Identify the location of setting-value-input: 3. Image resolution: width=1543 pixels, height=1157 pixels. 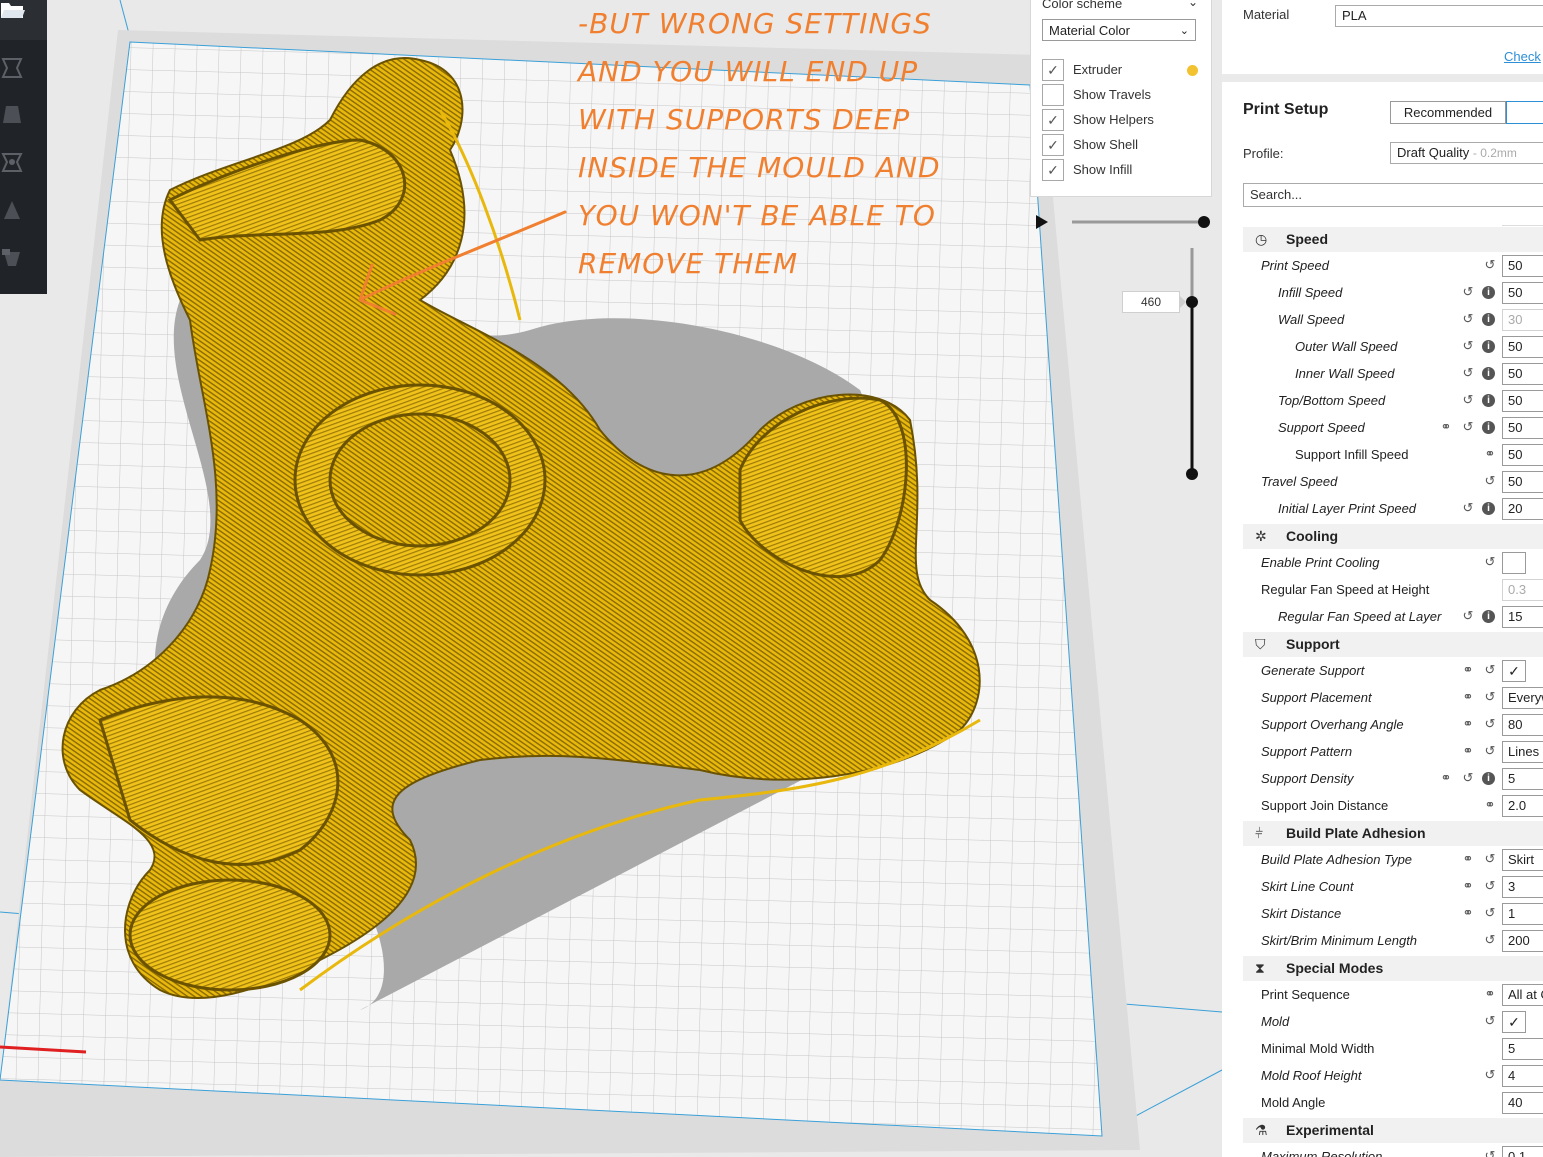
(1522, 887).